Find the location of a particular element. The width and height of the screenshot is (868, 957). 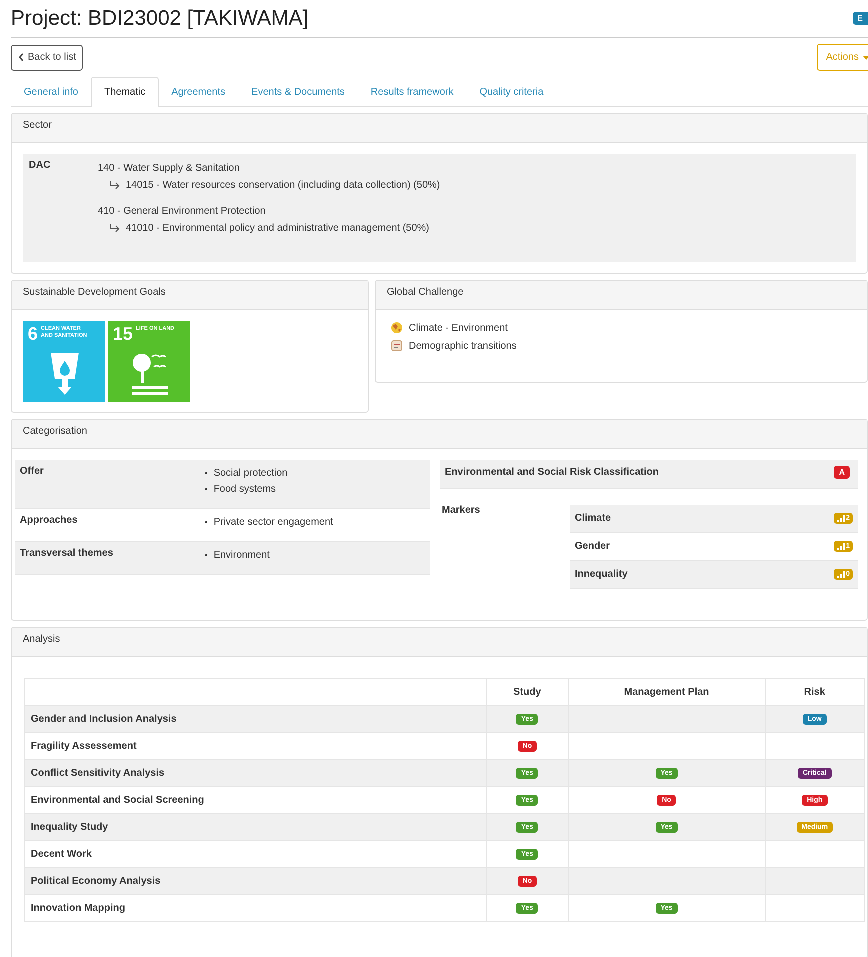

panel-heading: Sector is located at coordinates (439, 128).